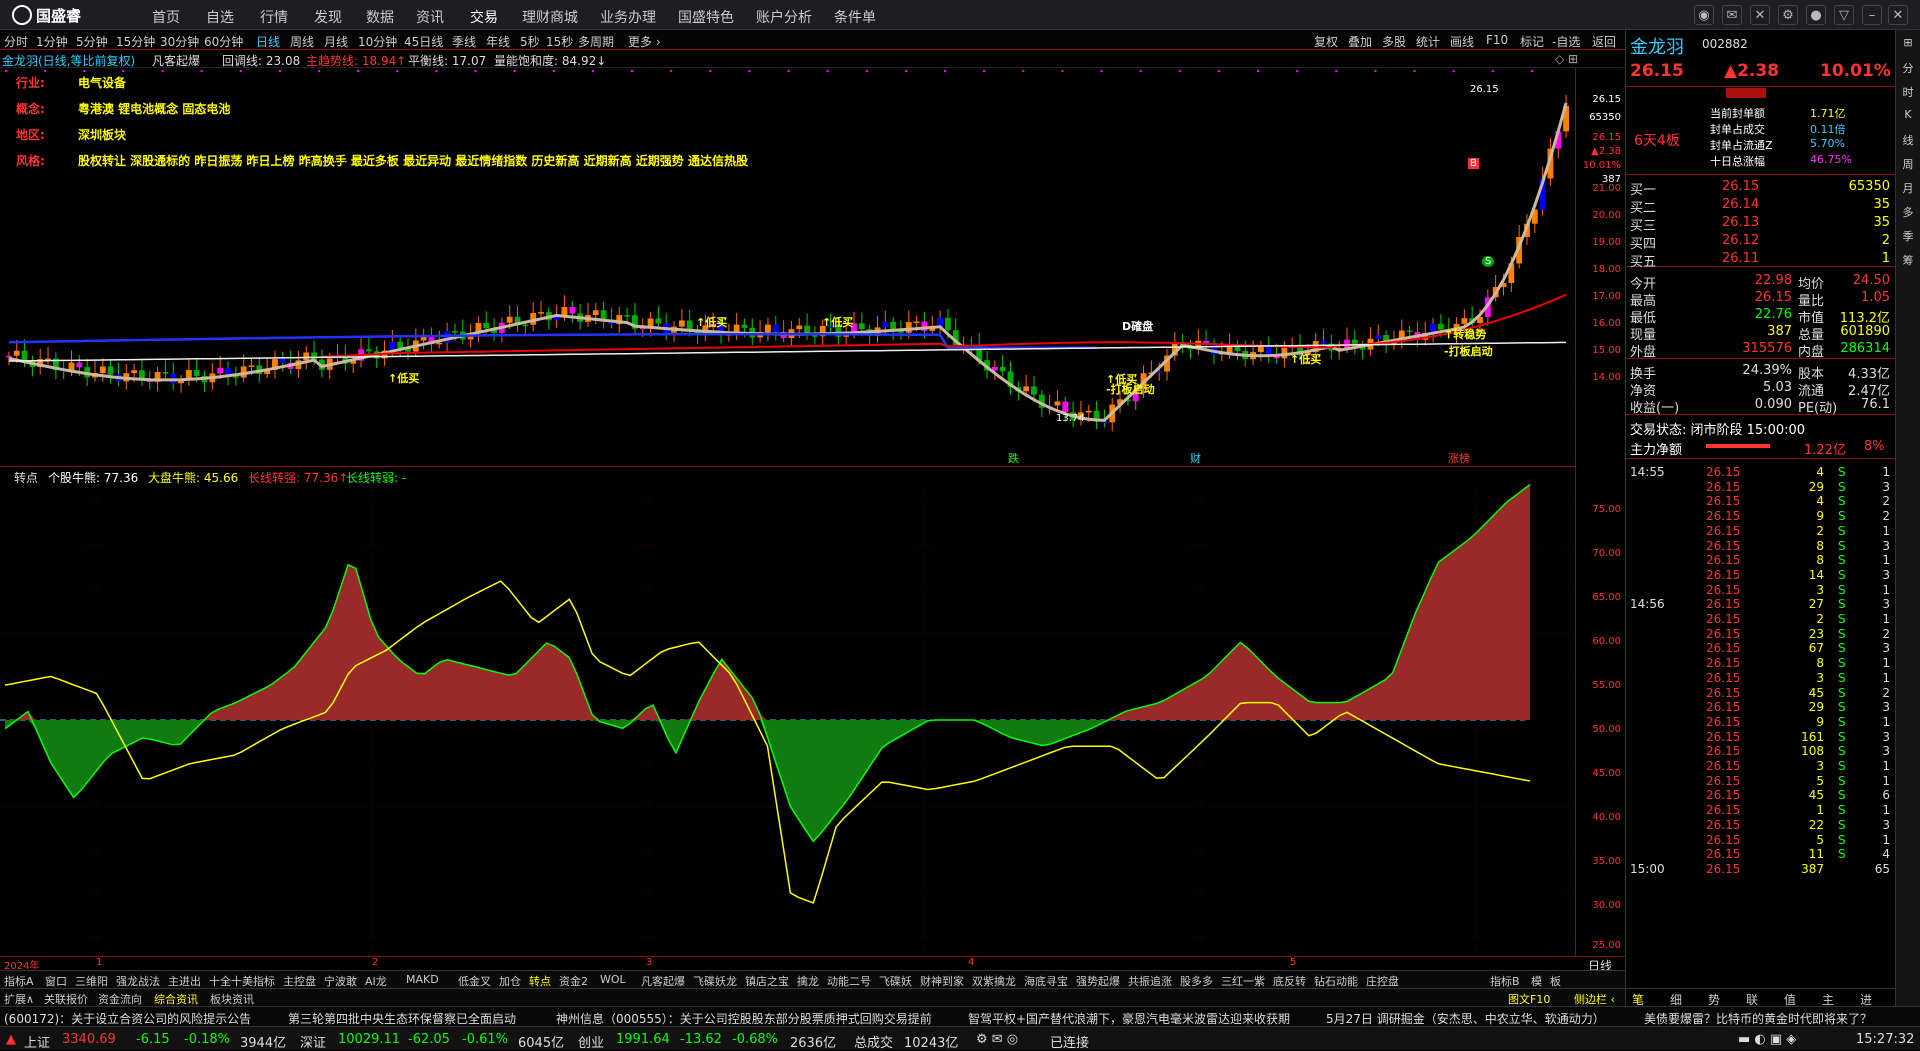 The image size is (1920, 1051). I want to click on news-item: 第三轮第四批中央生态环保督察已全面启动, so click(402, 1018).